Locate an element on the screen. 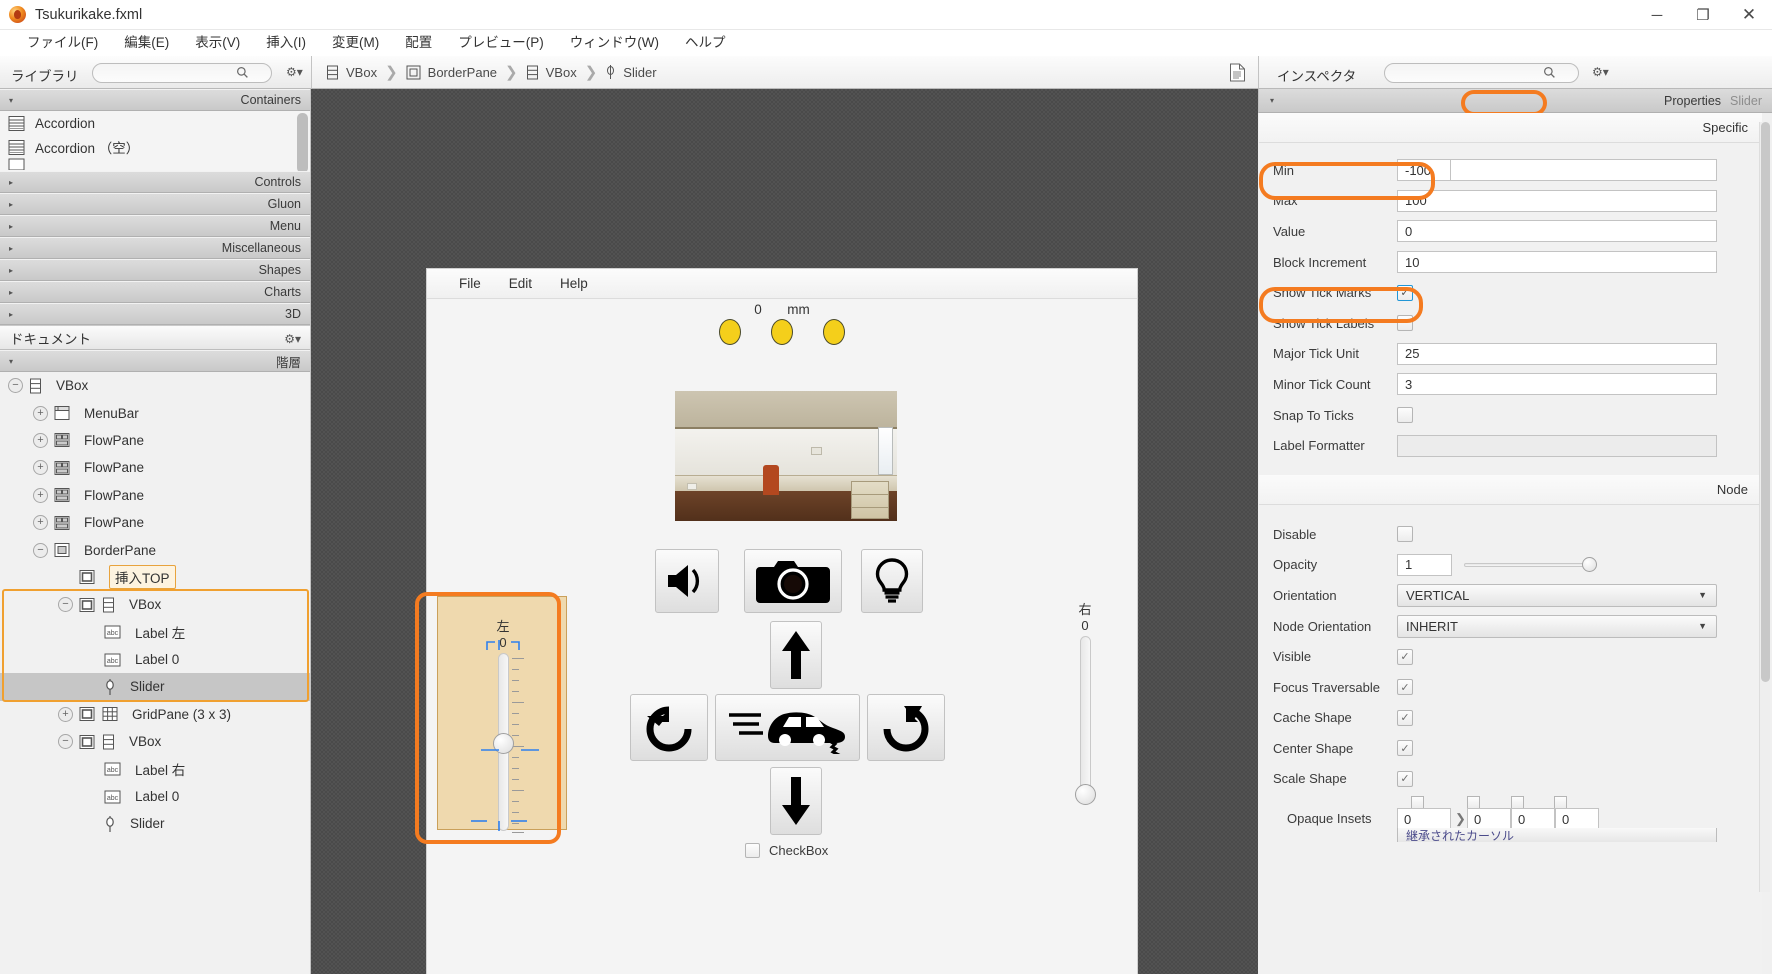  preview-menu-file: File is located at coordinates (470, 283).